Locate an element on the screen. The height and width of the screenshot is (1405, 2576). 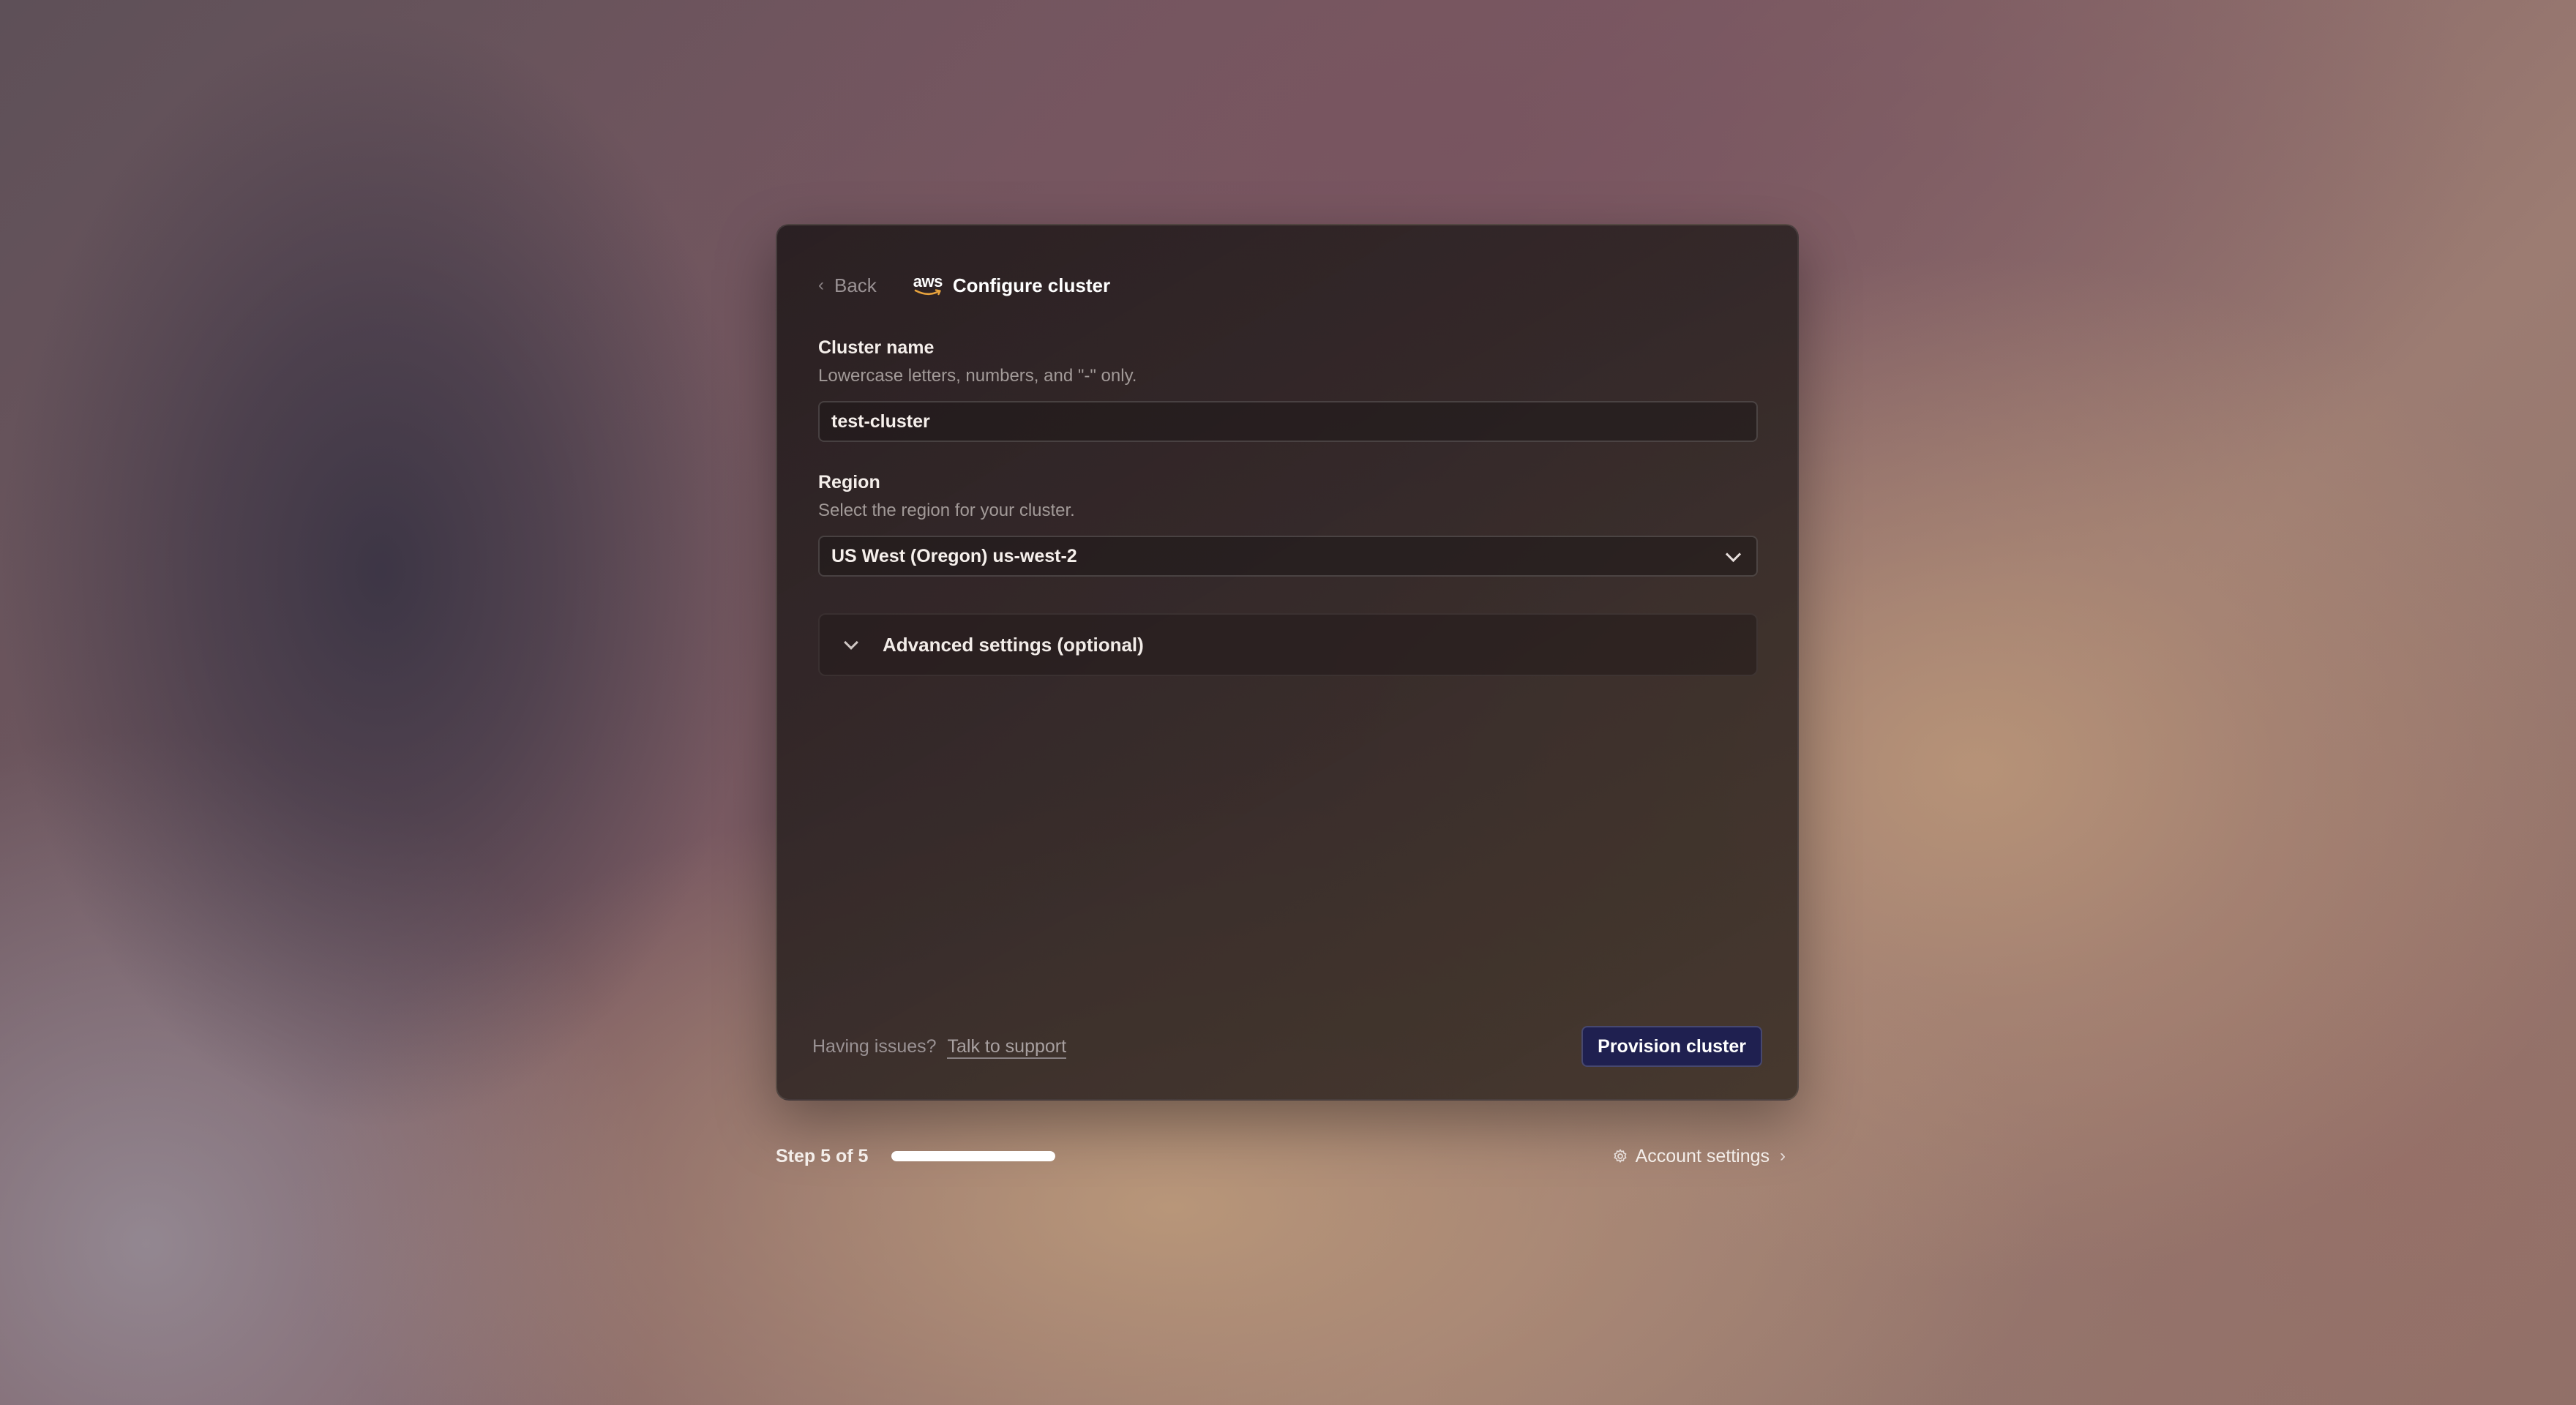
cluster-name-label: Cluster name is located at coordinates (876, 347).